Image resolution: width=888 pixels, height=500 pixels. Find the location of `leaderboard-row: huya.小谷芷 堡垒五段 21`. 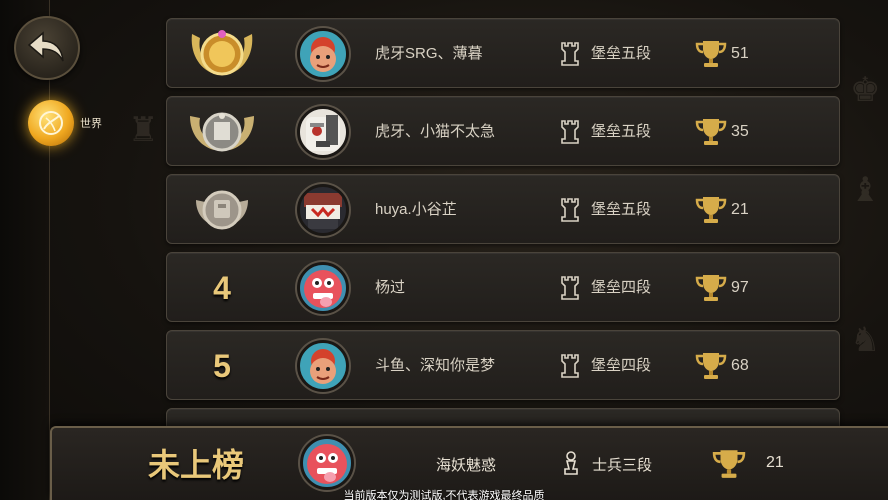

leaderboard-row: huya.小谷芷 堡垒五段 21 is located at coordinates (503, 209).